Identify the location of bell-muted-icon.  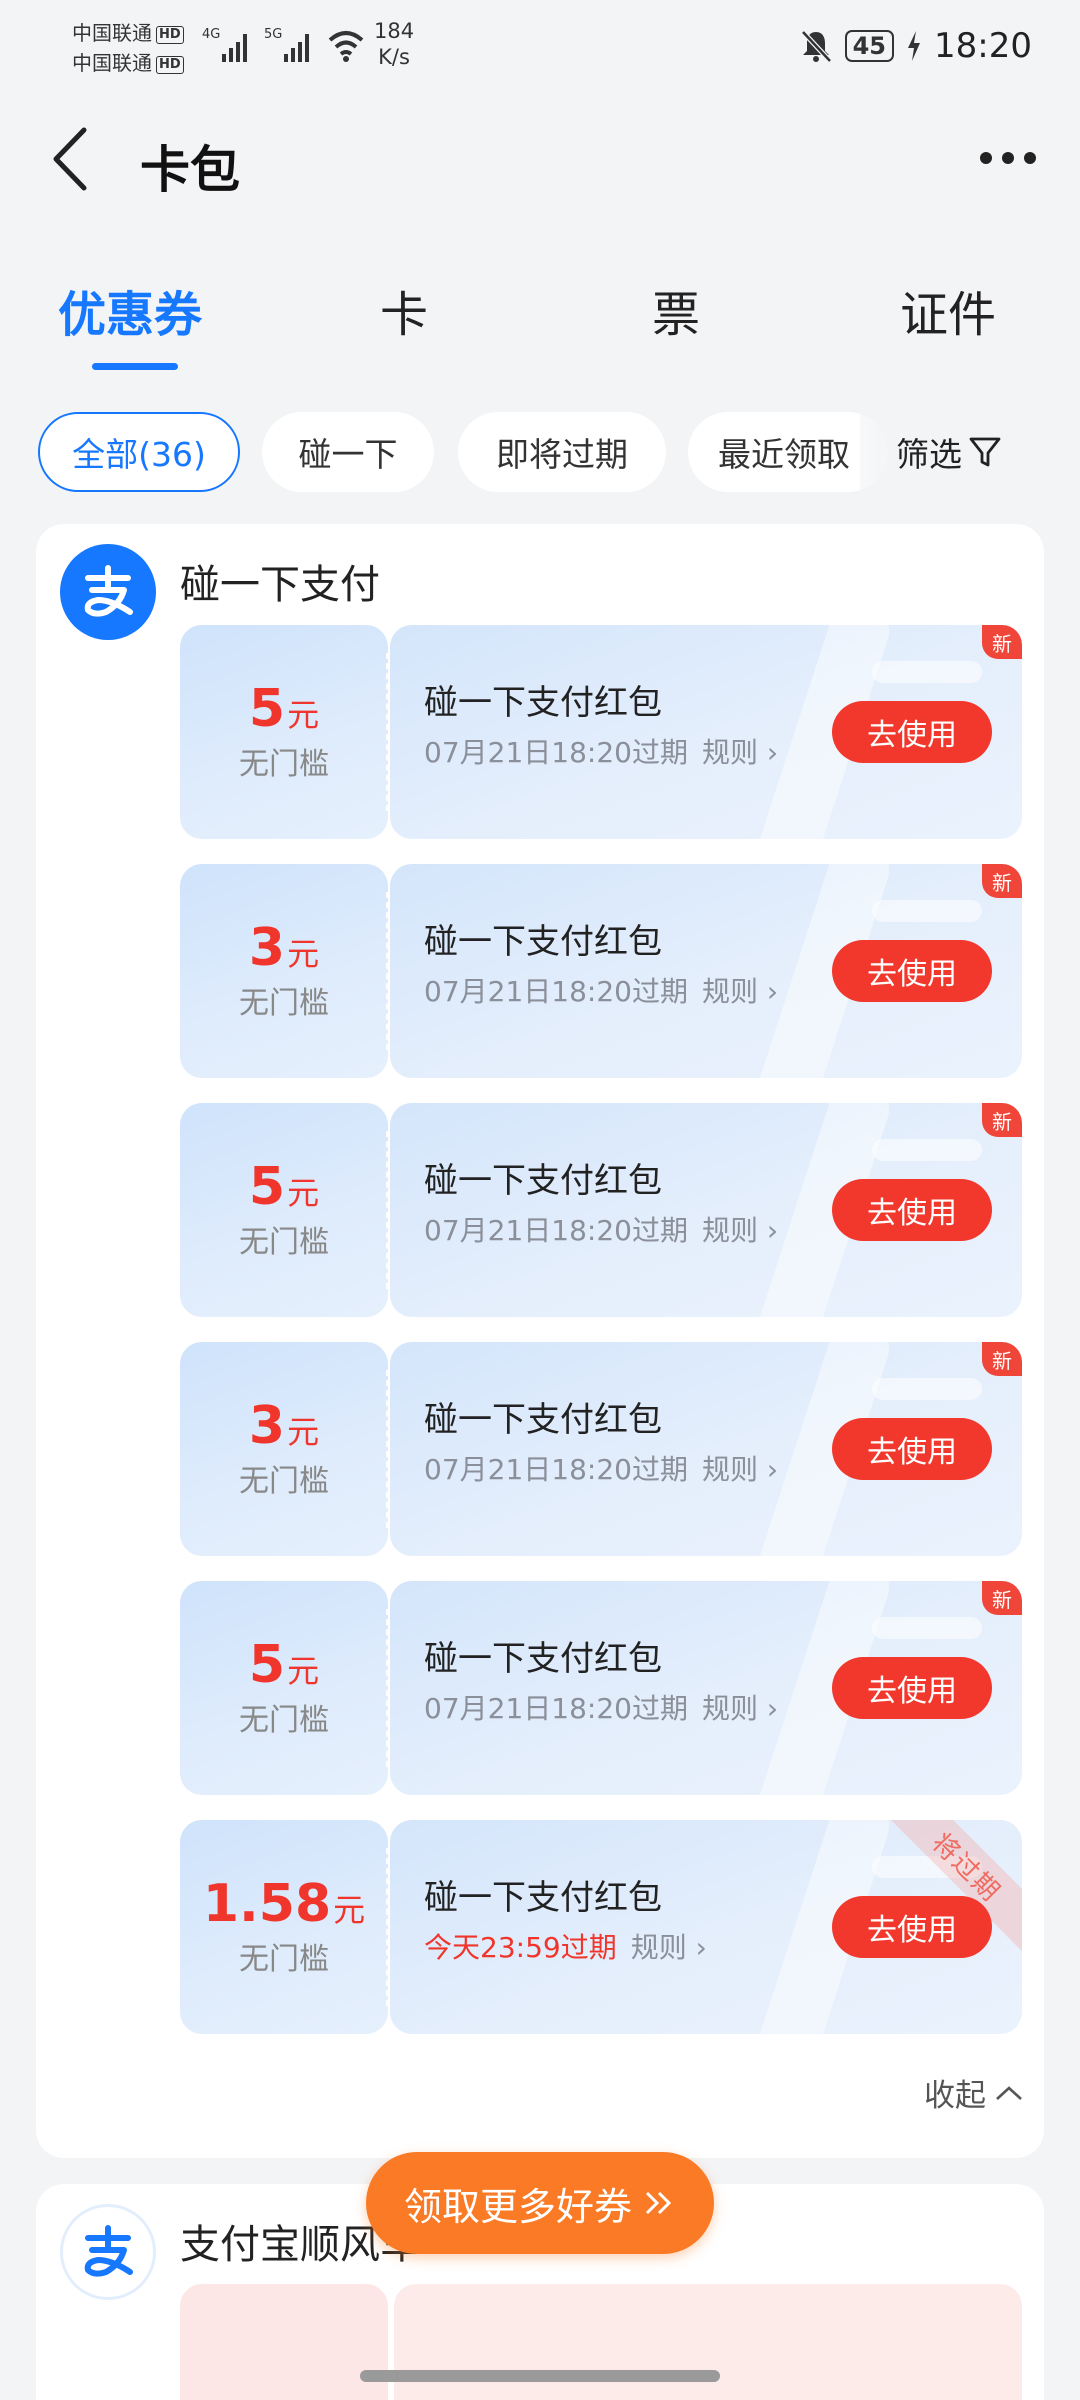
(816, 46).